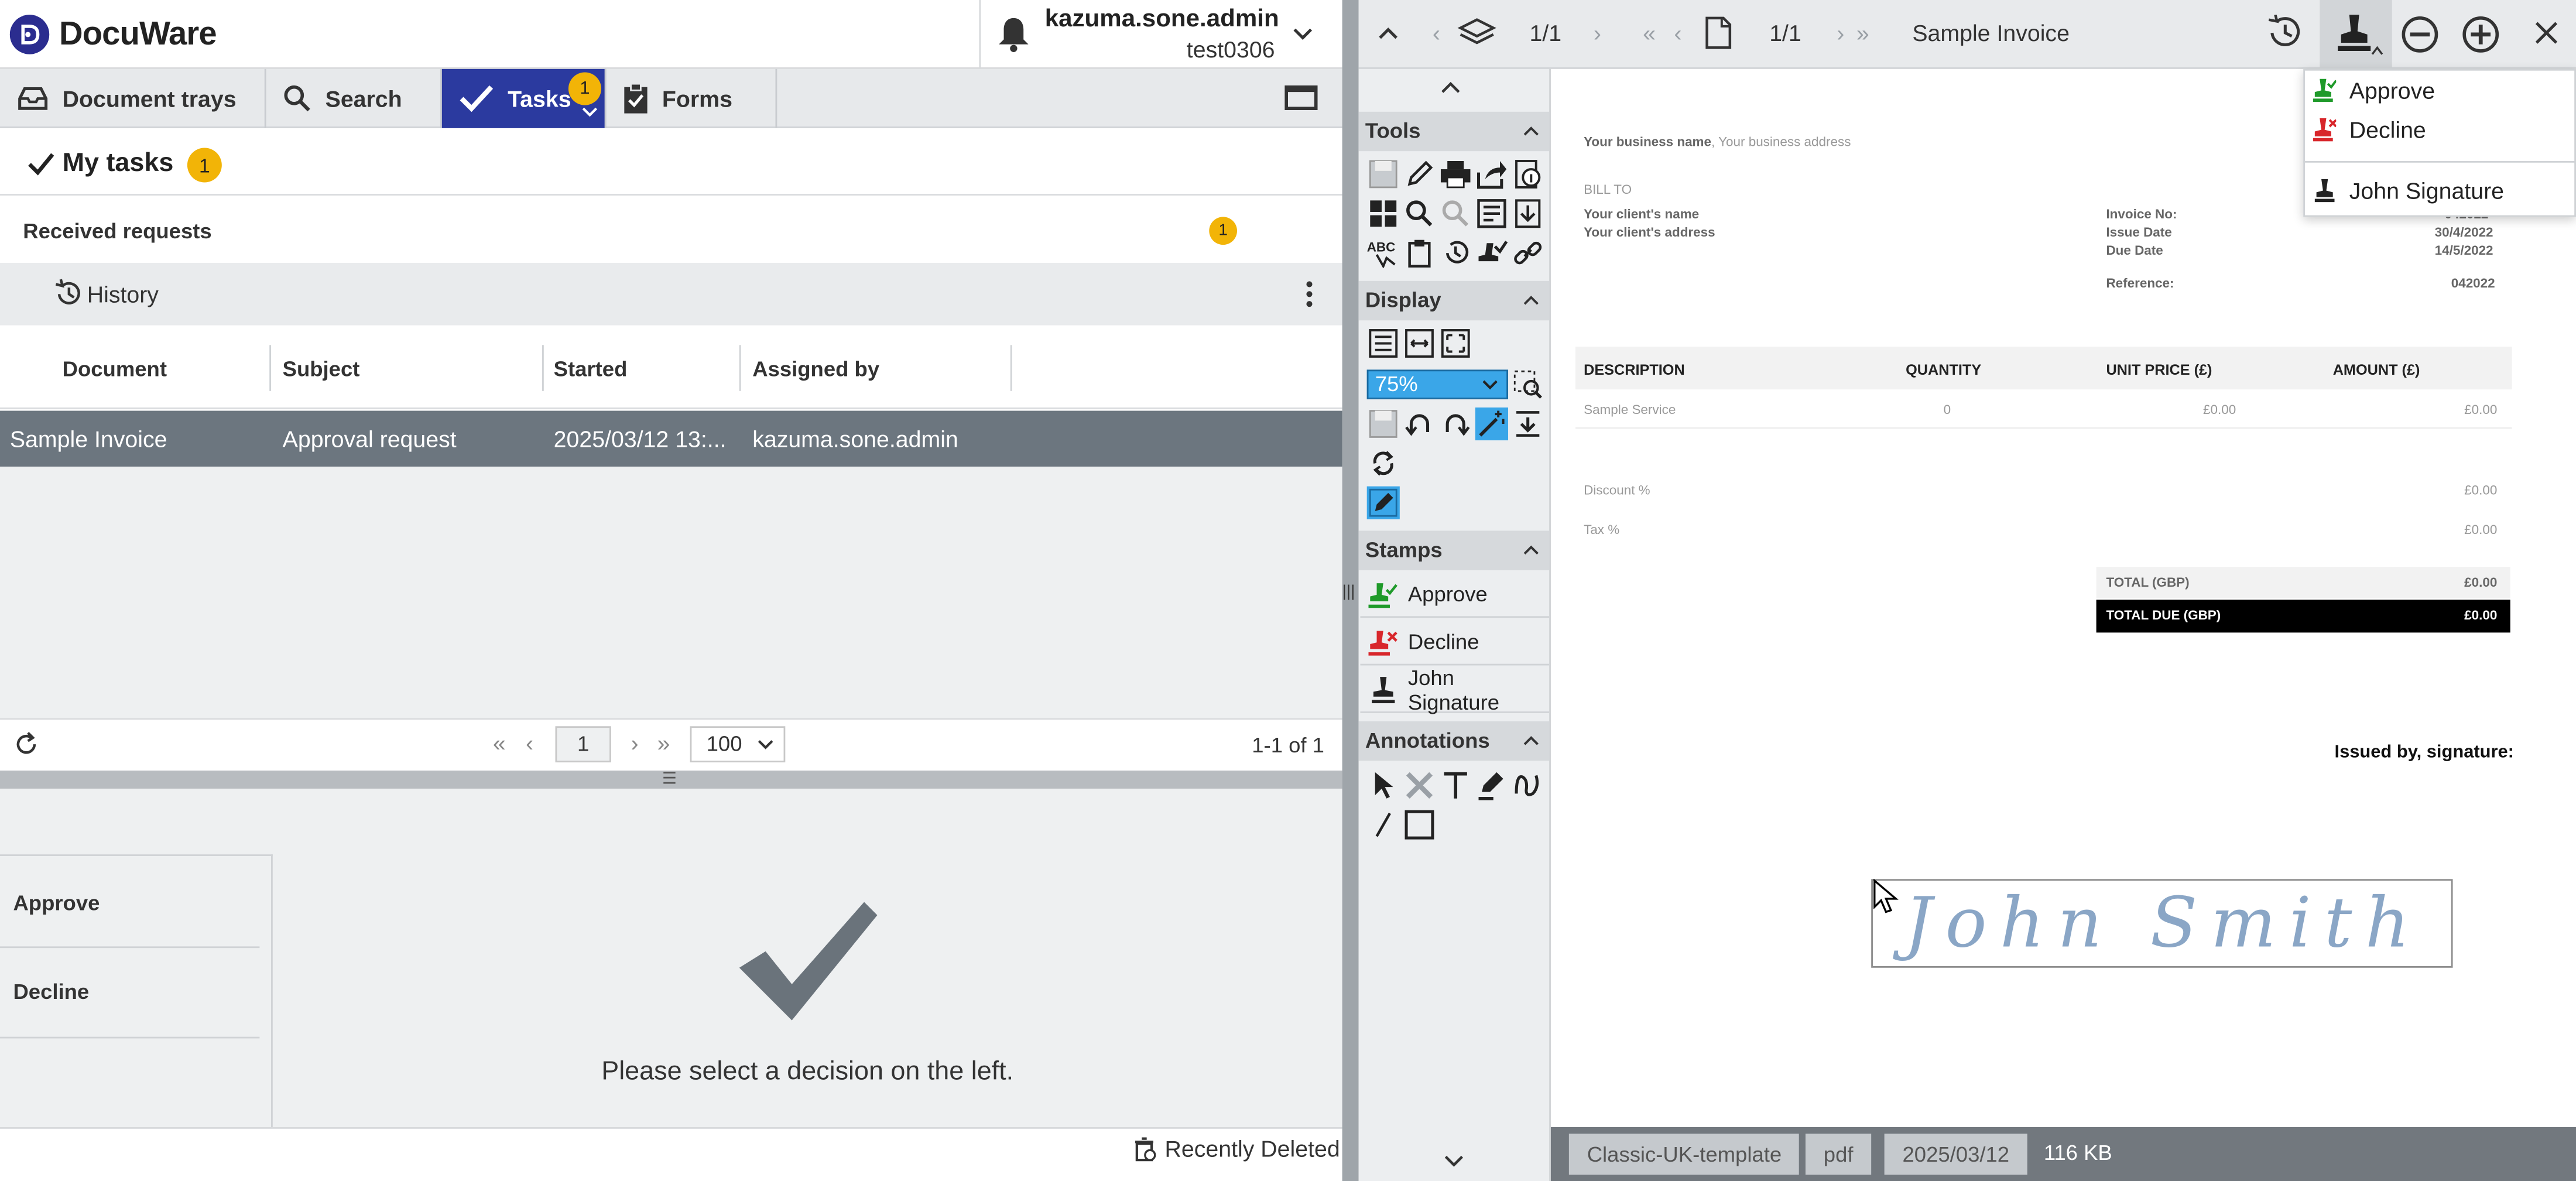 This screenshot has height=1181, width=2576. What do you see at coordinates (1491, 213) in the screenshot?
I see `index-data-icon` at bounding box center [1491, 213].